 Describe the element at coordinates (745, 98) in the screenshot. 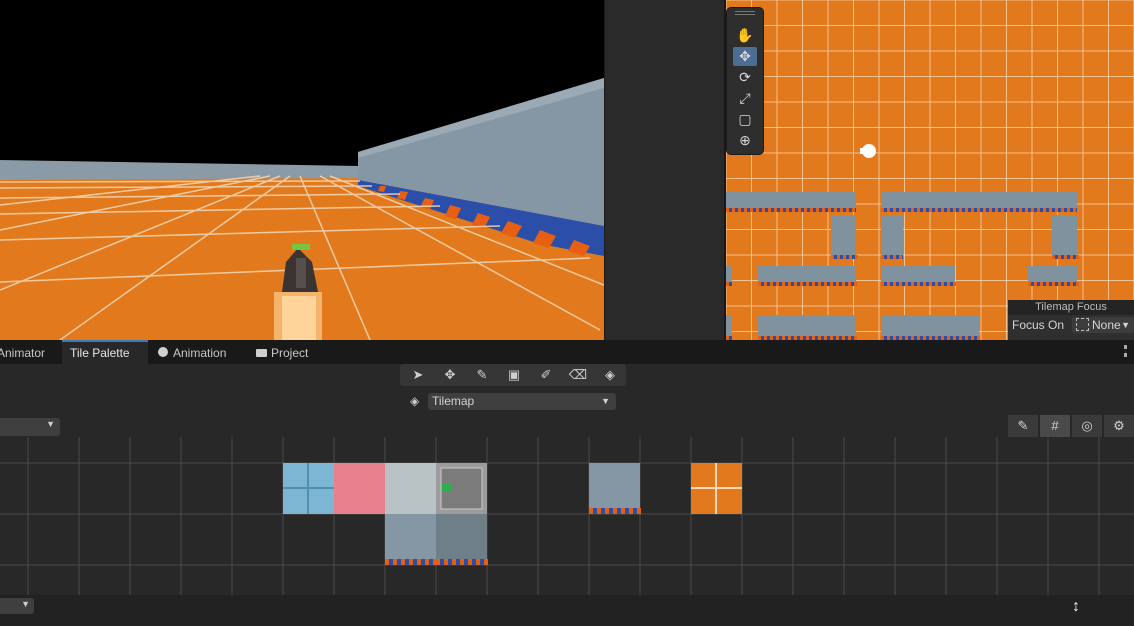

I see `scale-tool-icon: ⤢` at that location.